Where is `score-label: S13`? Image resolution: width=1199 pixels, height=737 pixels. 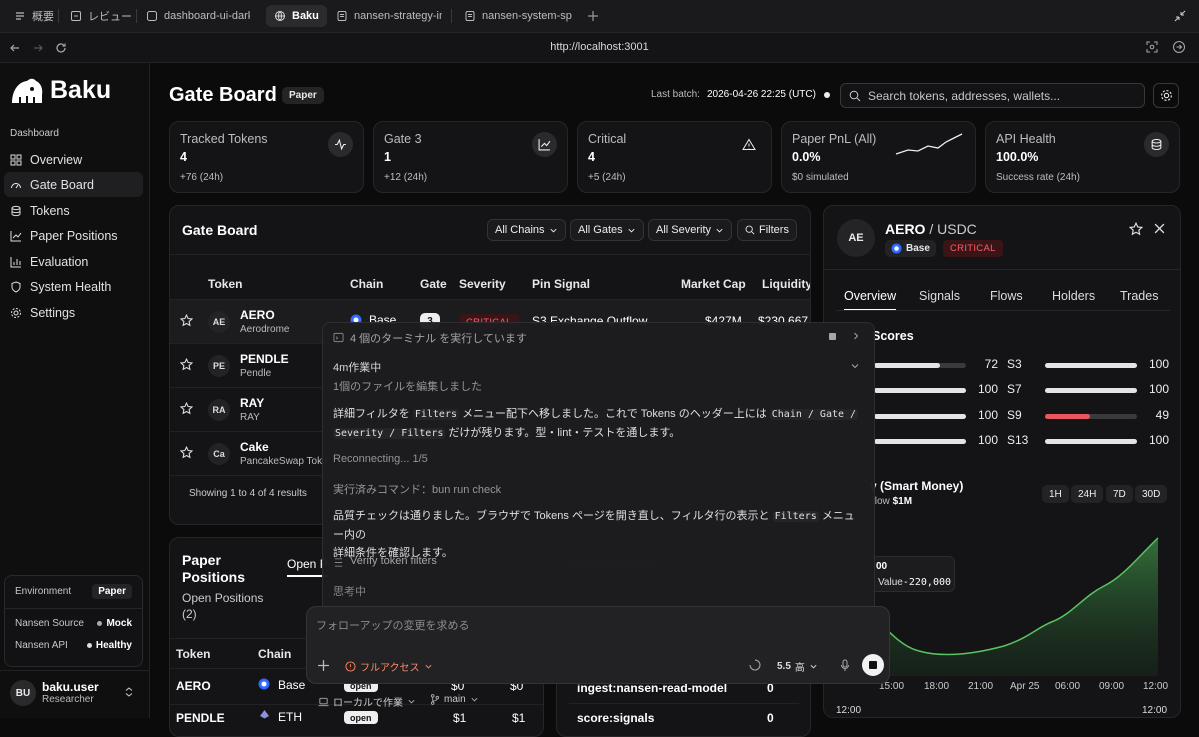 score-label: S13 is located at coordinates (1018, 440).